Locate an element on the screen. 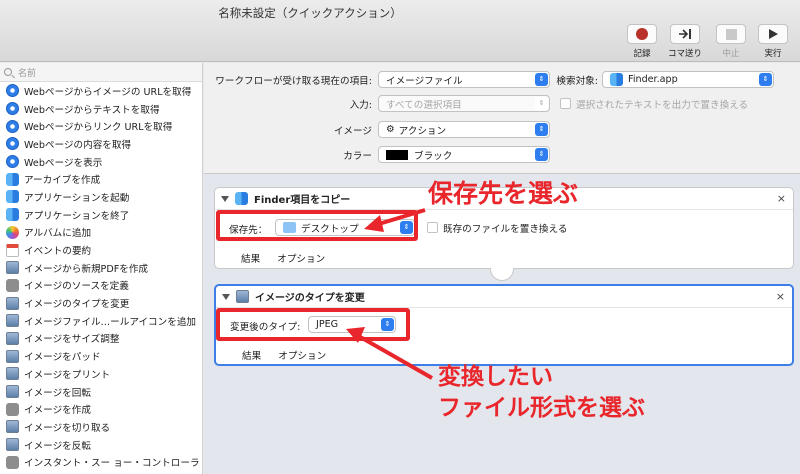 The image size is (800, 474). list-item: イメージを作成 is located at coordinates (101, 409).